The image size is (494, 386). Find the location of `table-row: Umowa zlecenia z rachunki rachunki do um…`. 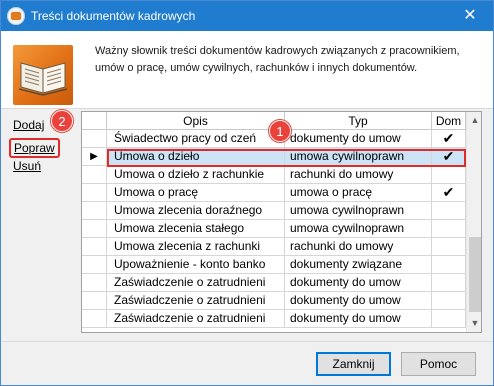

table-row: Umowa zlecenia z rachunki rachunki do um… is located at coordinates (274, 247).